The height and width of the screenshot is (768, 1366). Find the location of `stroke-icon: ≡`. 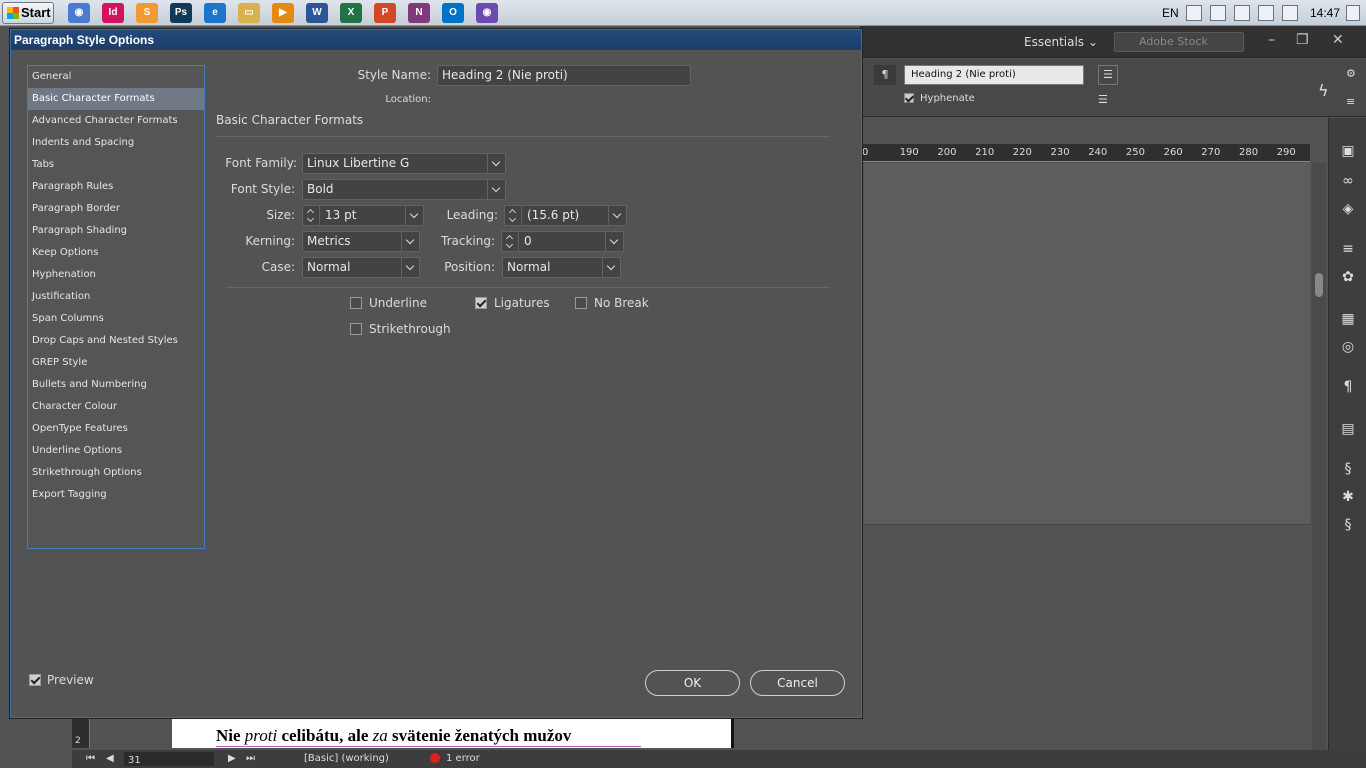

stroke-icon: ≡ is located at coordinates (1348, 249).